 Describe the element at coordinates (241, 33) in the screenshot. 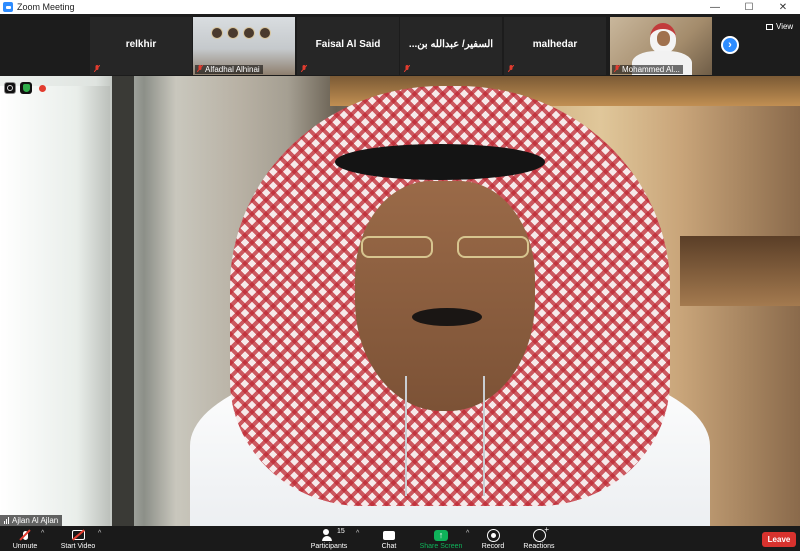

I see `conference-logos` at that location.